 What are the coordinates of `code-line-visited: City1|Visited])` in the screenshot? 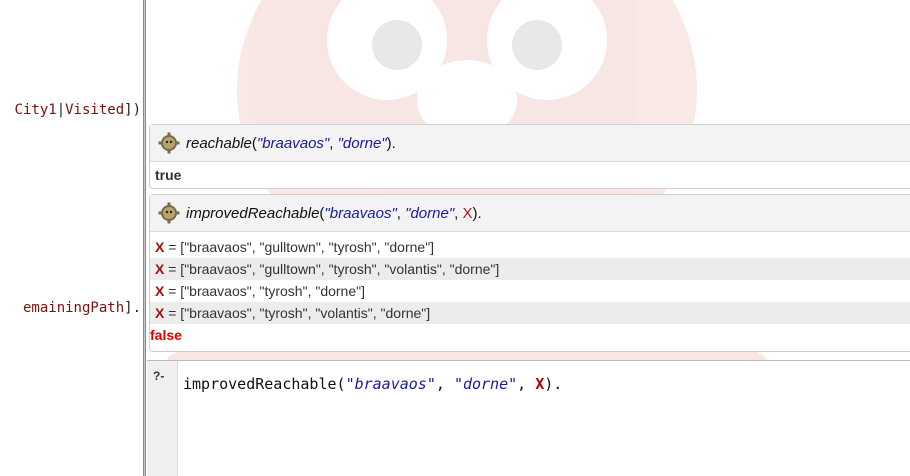 It's located at (78, 110).